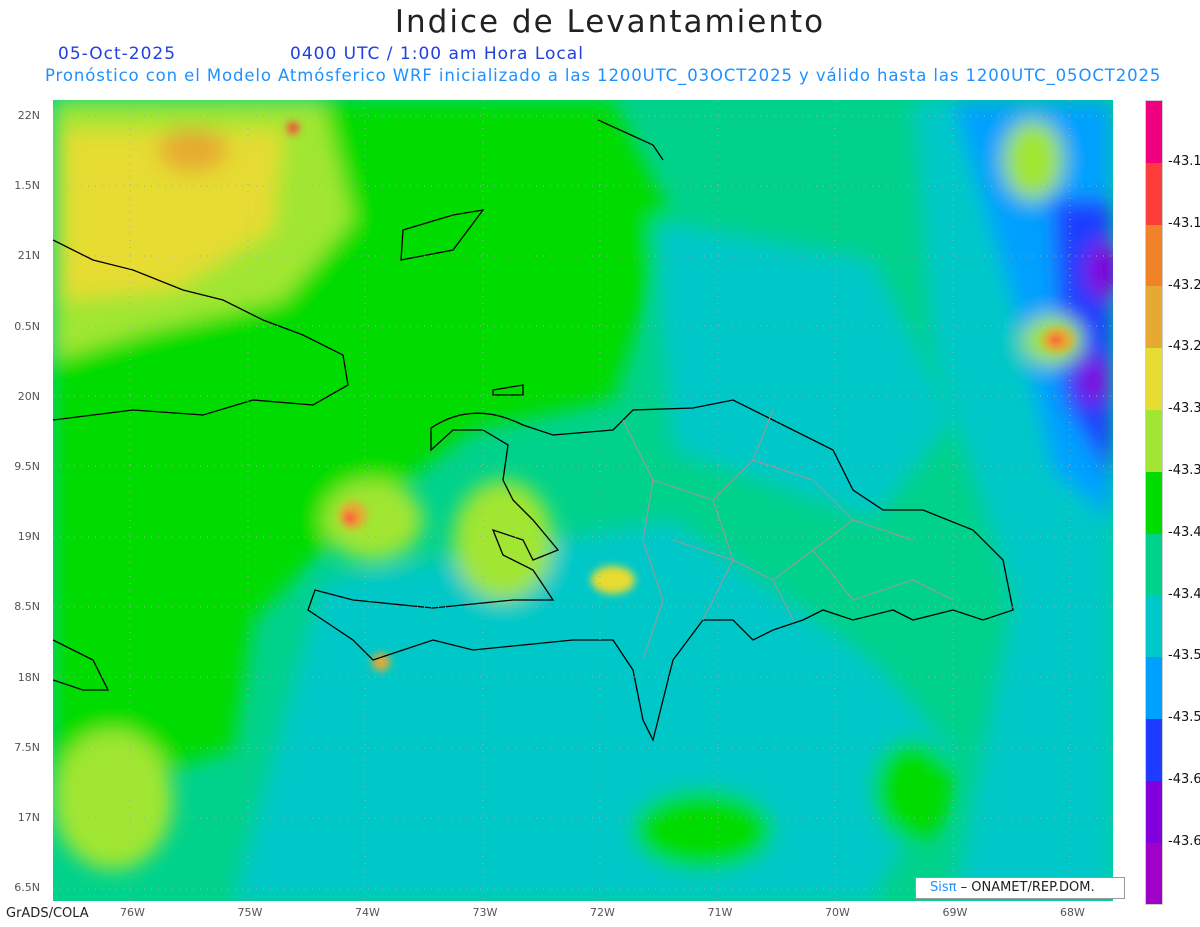  What do you see at coordinates (28, 537) in the screenshot?
I see `lat-label: 19N` at bounding box center [28, 537].